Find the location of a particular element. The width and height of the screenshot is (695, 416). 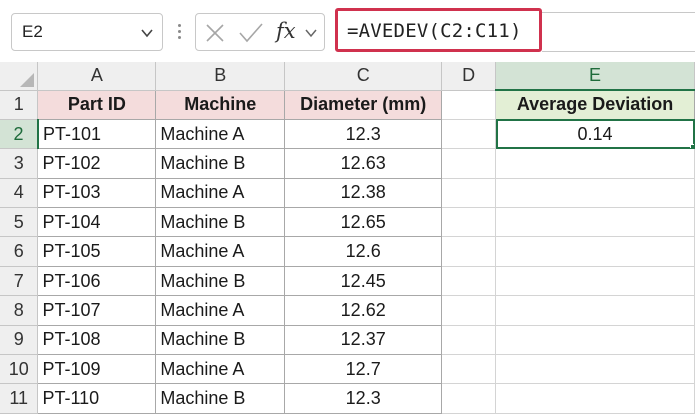

name-box: E2 is located at coordinates (87, 32).